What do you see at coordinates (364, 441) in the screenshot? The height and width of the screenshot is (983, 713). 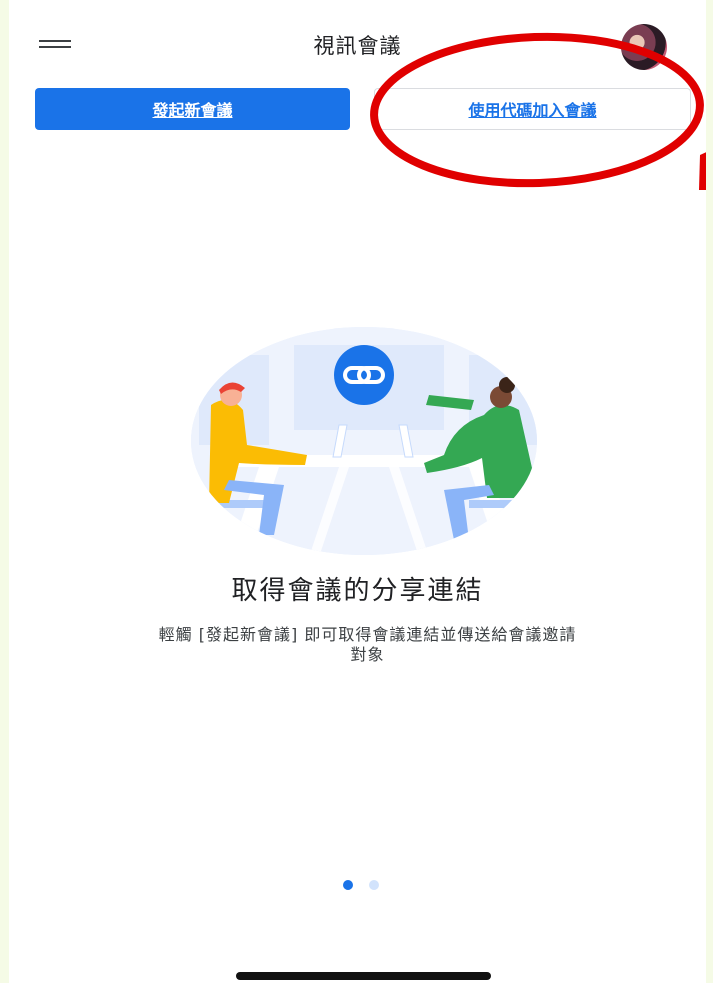 I see `meeting-illustration` at bounding box center [364, 441].